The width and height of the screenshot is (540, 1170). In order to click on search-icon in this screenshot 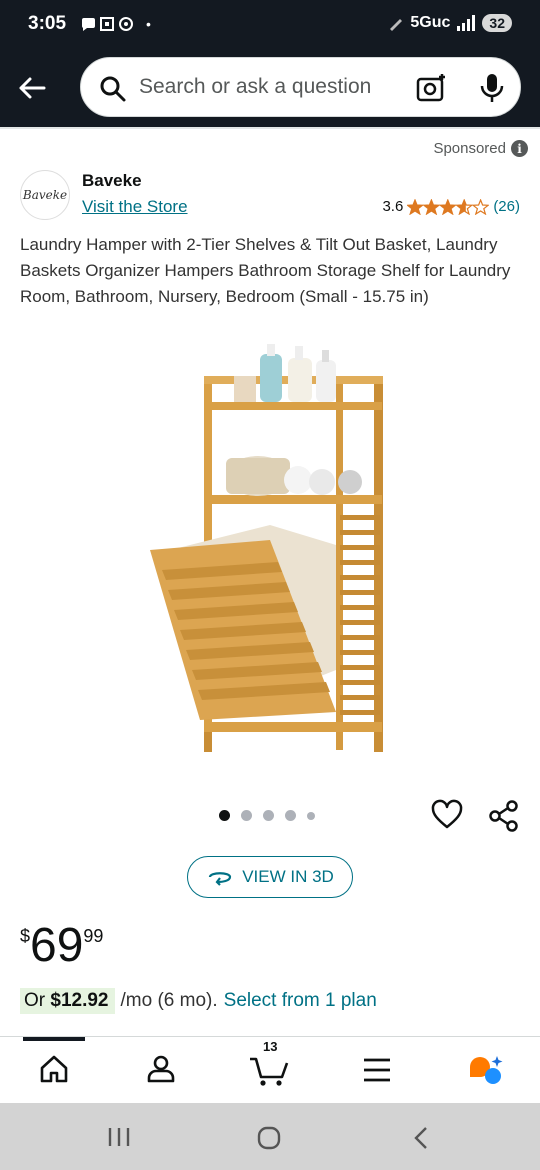, I will do `click(113, 89)`.